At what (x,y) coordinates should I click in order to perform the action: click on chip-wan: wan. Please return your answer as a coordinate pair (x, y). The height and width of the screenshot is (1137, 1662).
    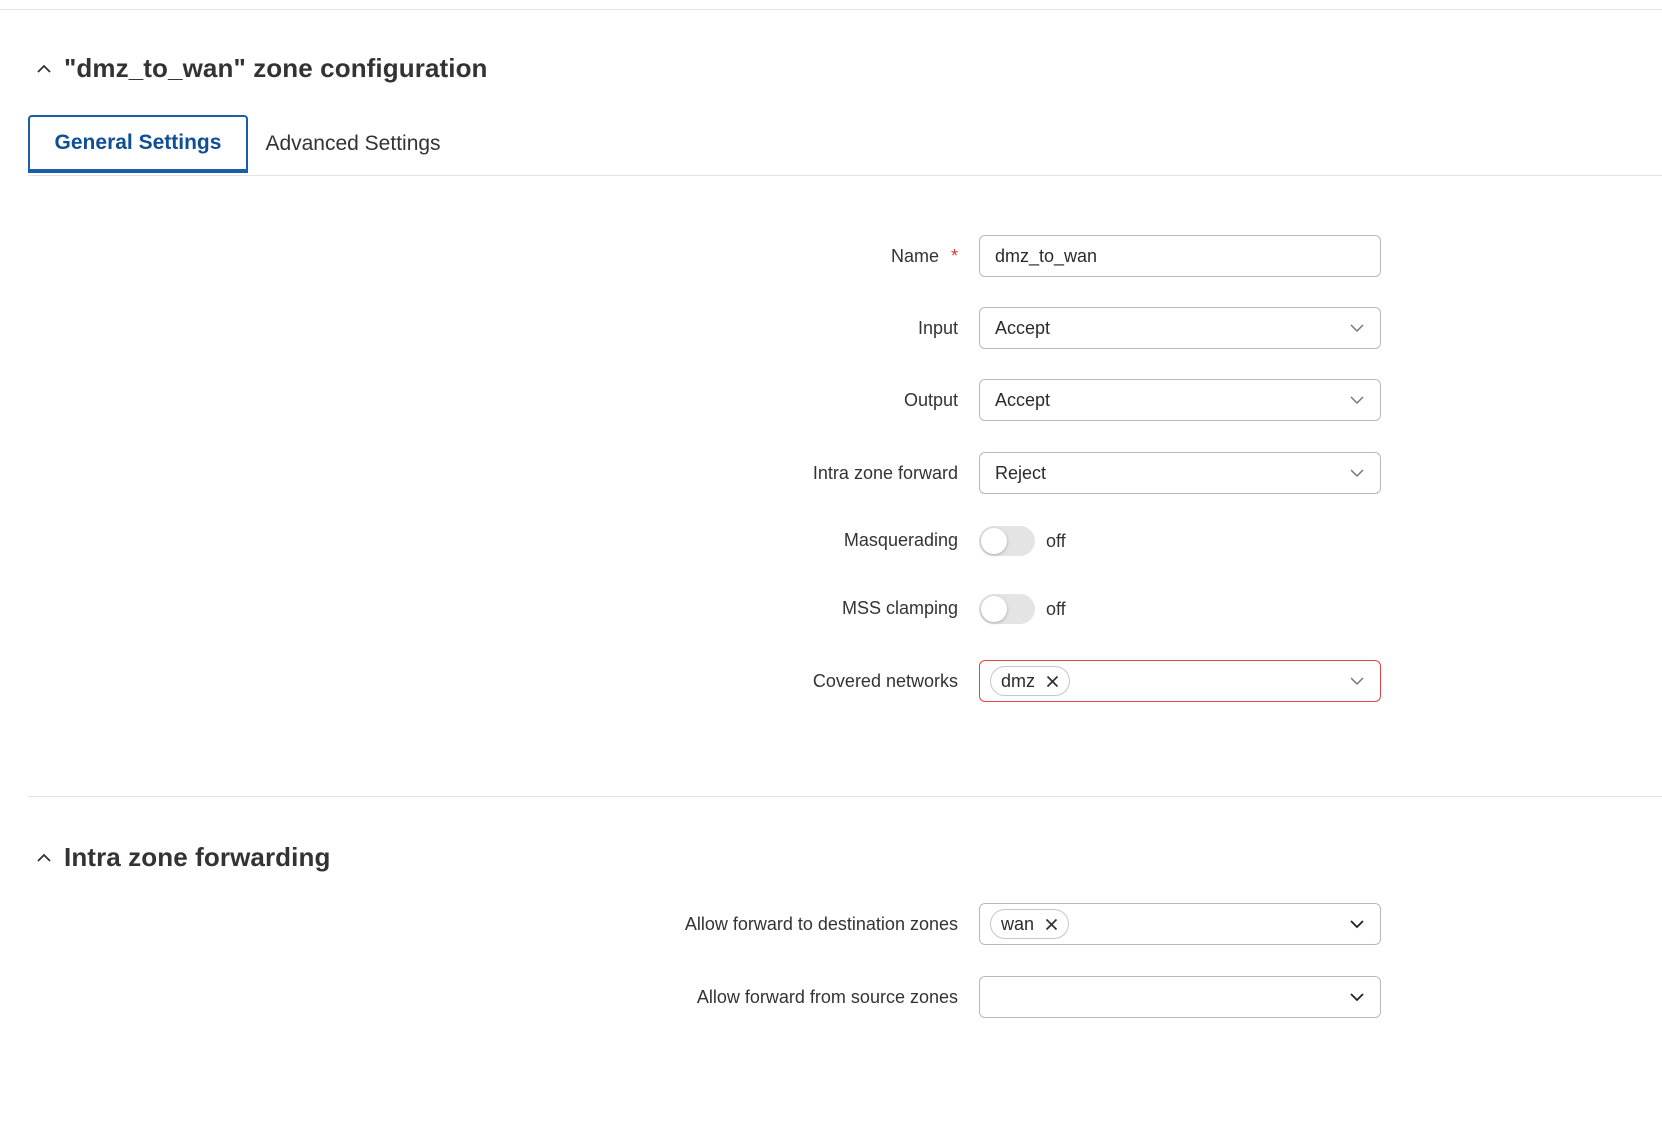
    Looking at the image, I should click on (1030, 924).